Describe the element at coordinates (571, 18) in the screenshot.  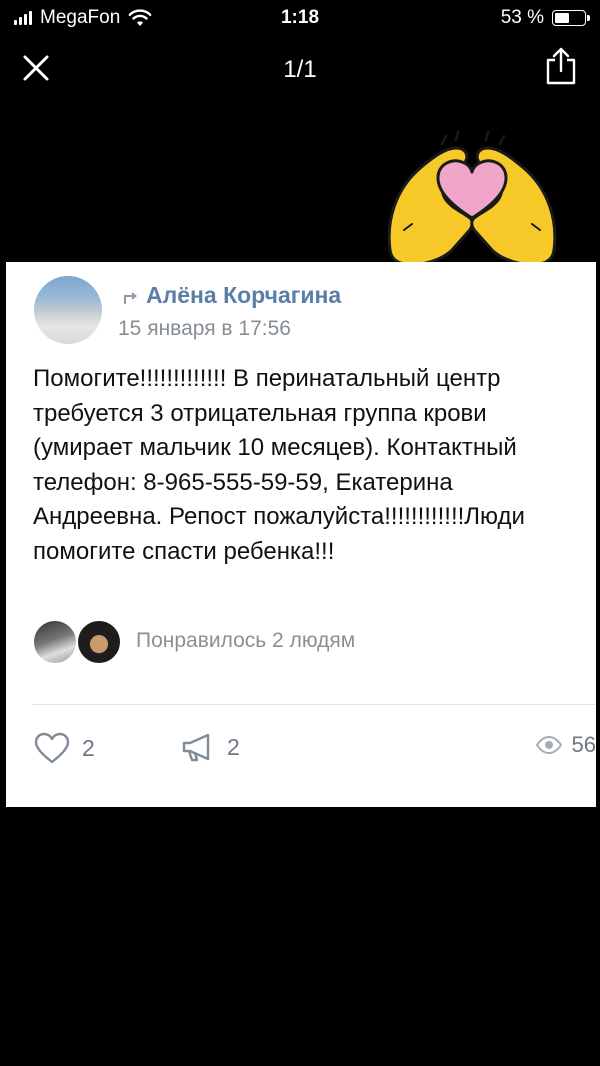
I see `battery-icon` at that location.